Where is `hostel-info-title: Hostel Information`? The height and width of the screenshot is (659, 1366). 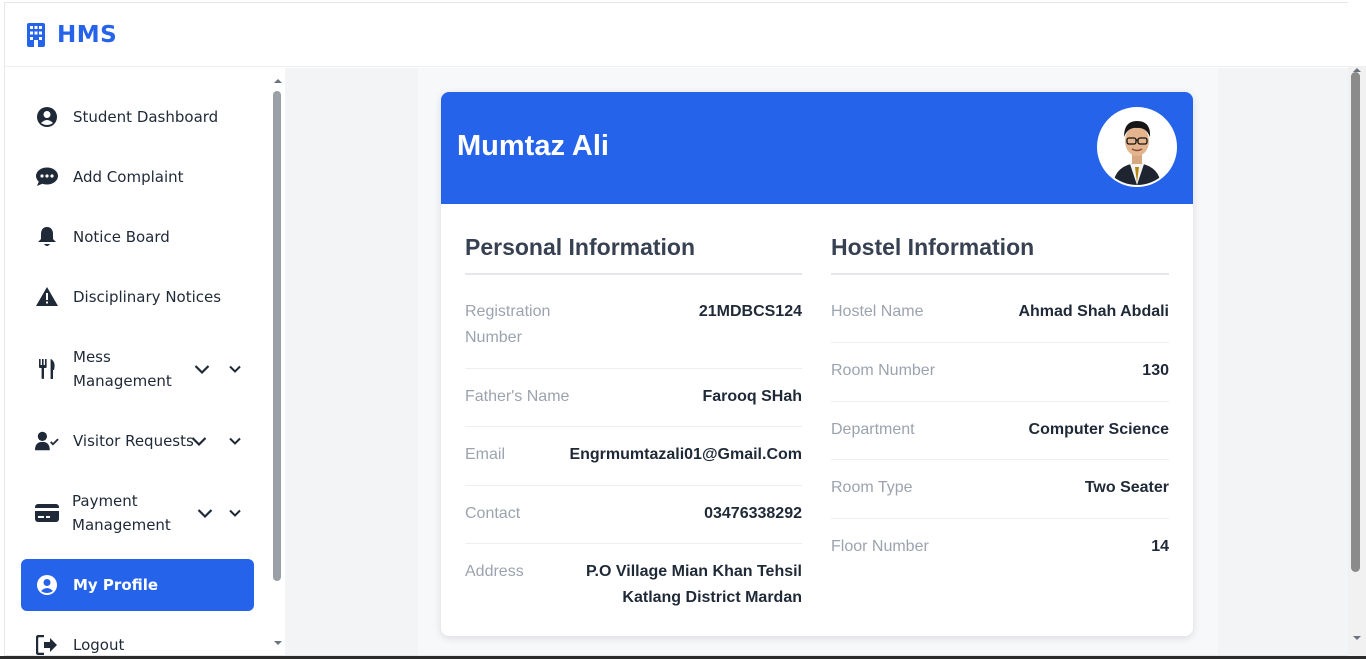 hostel-info-title: Hostel Information is located at coordinates (933, 247).